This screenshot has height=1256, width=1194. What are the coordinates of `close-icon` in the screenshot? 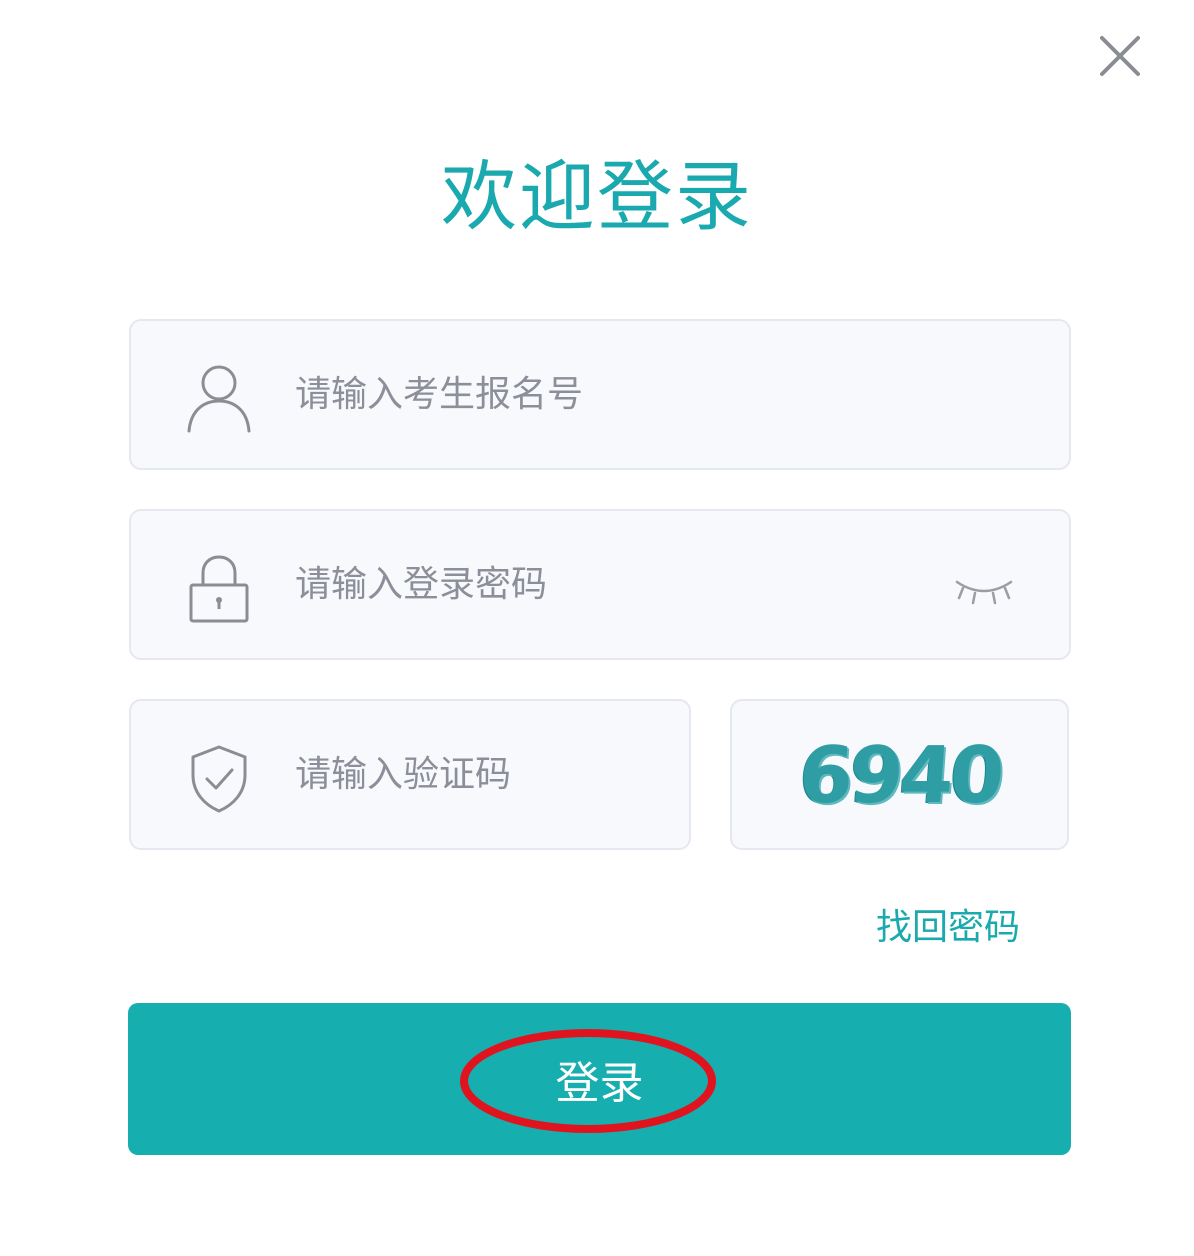 It's located at (1120, 56).